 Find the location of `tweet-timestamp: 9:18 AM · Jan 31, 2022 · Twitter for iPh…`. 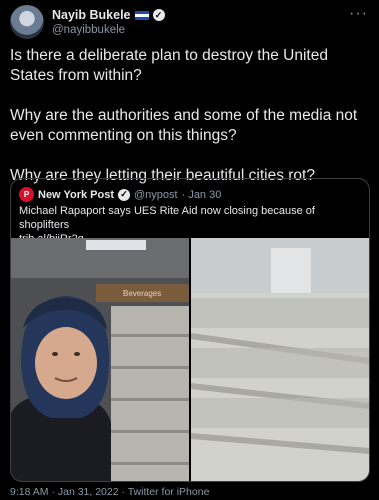

tweet-timestamp: 9:18 AM · Jan 31, 2022 · Twitter for iPh… is located at coordinates (109, 492).